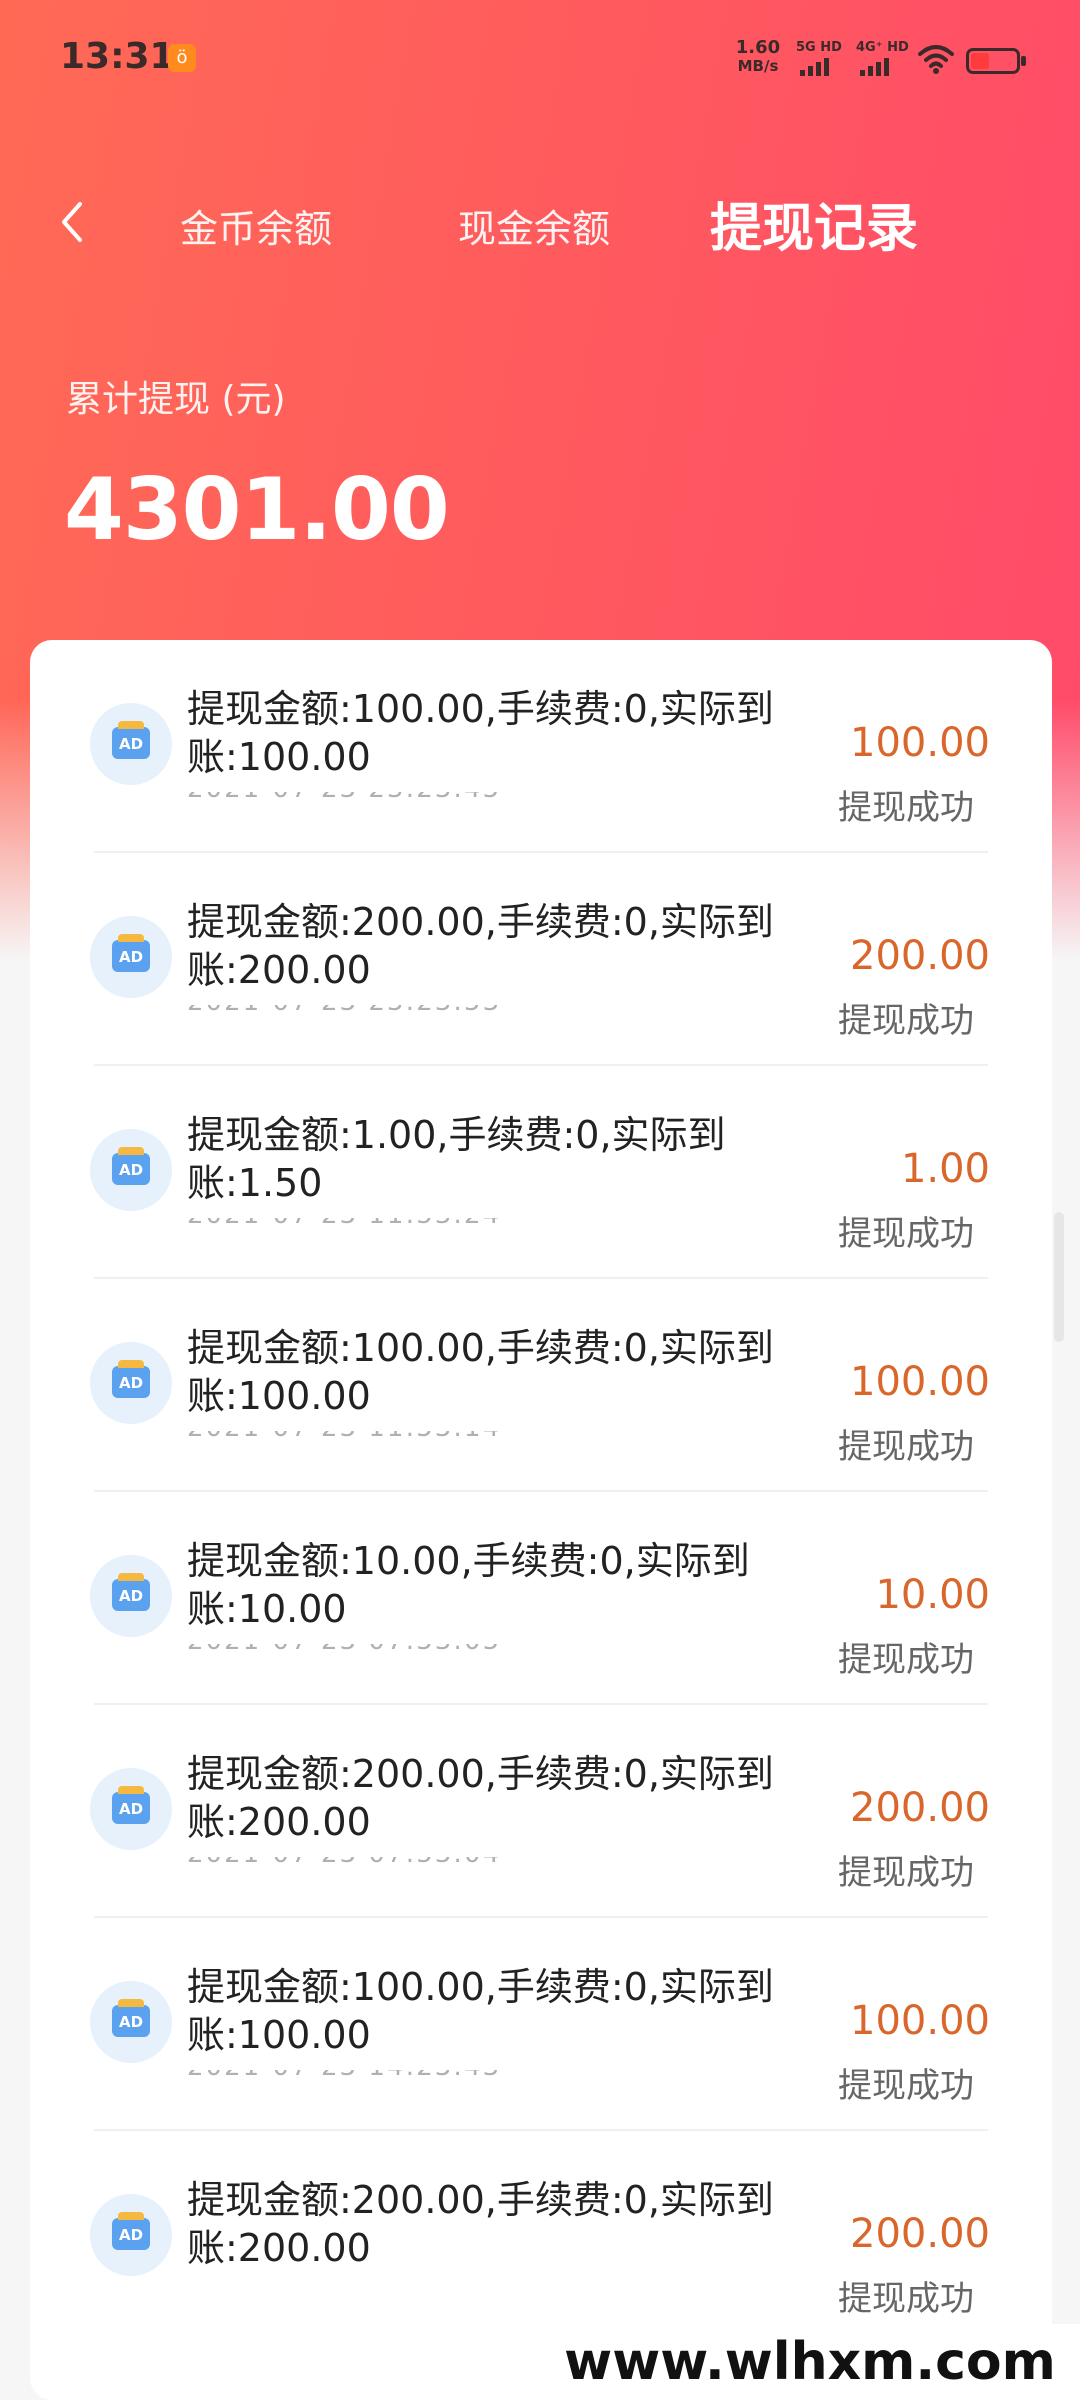  I want to click on record-time, so click(377, 2288).